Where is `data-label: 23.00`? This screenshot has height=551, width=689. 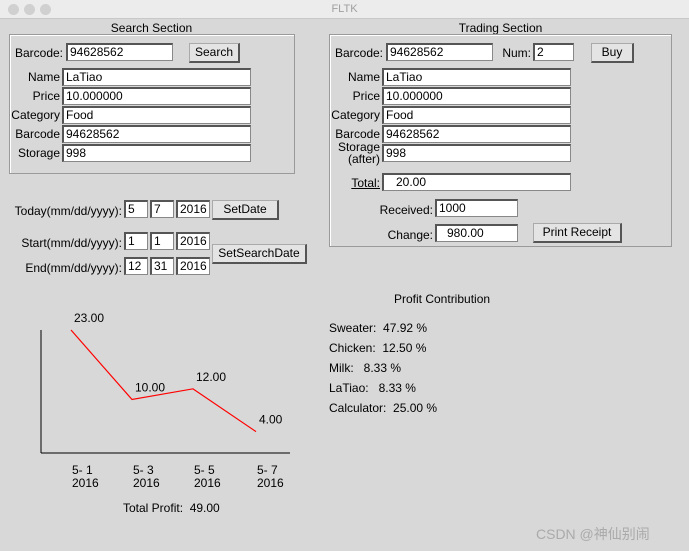 data-label: 23.00 is located at coordinates (89, 318).